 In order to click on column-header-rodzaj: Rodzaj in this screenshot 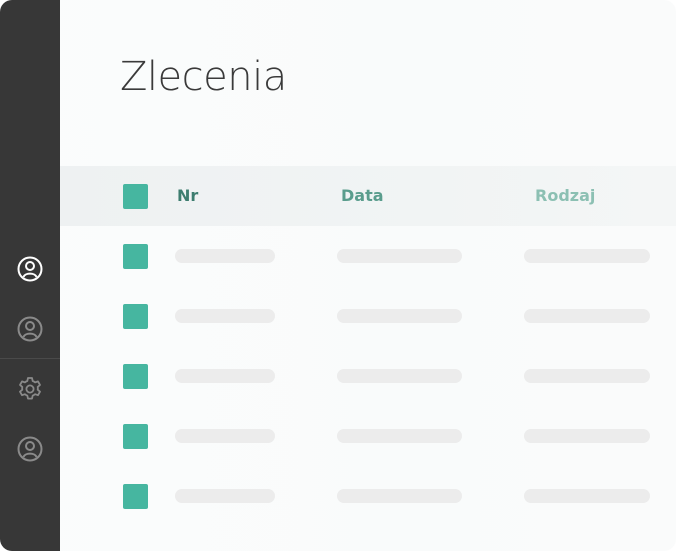, I will do `click(565, 195)`.